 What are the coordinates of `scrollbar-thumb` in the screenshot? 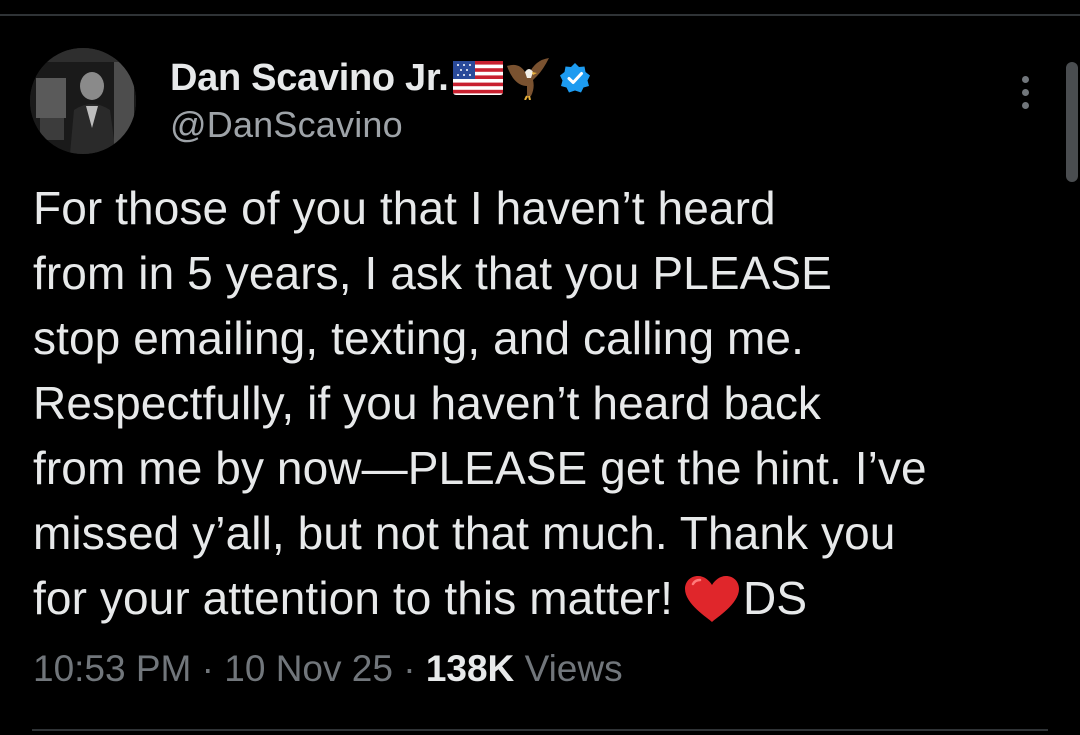 It's located at (1072, 122).